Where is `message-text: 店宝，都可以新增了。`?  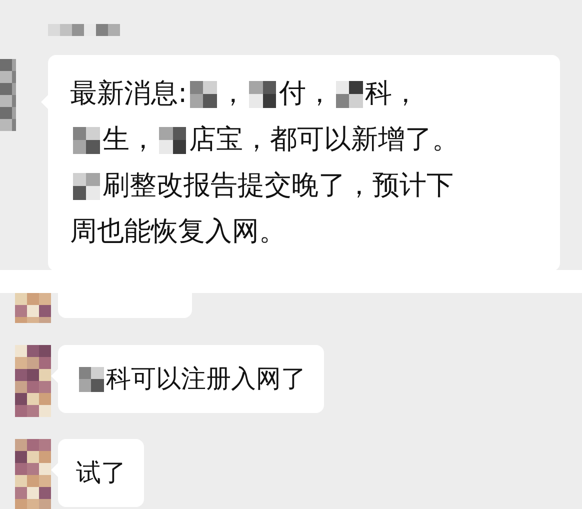
message-text: 店宝，都可以新增了。 is located at coordinates (323, 140).